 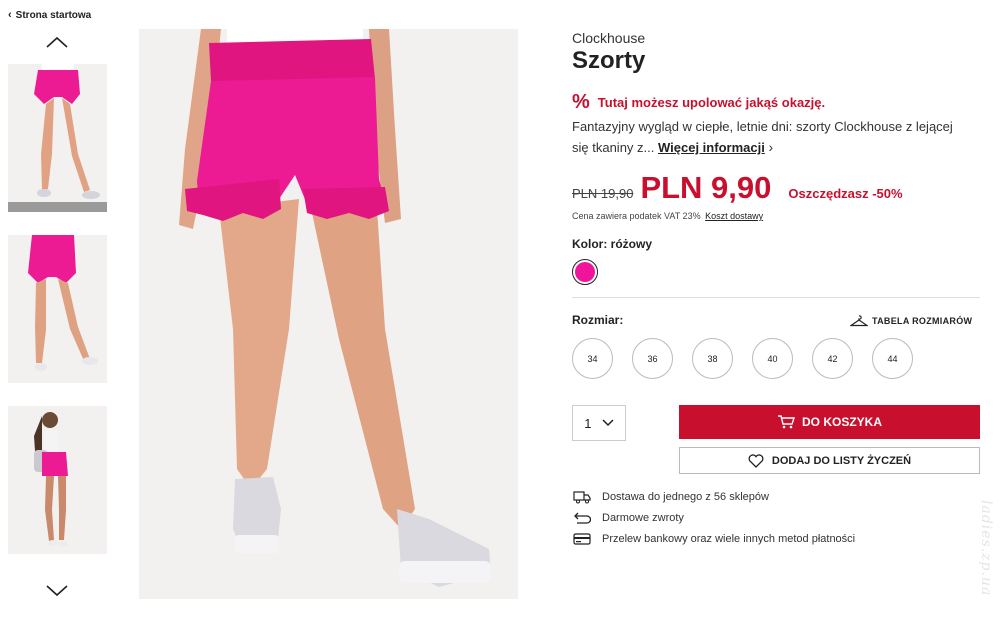 I want to click on cart-icon, so click(x=786, y=422).